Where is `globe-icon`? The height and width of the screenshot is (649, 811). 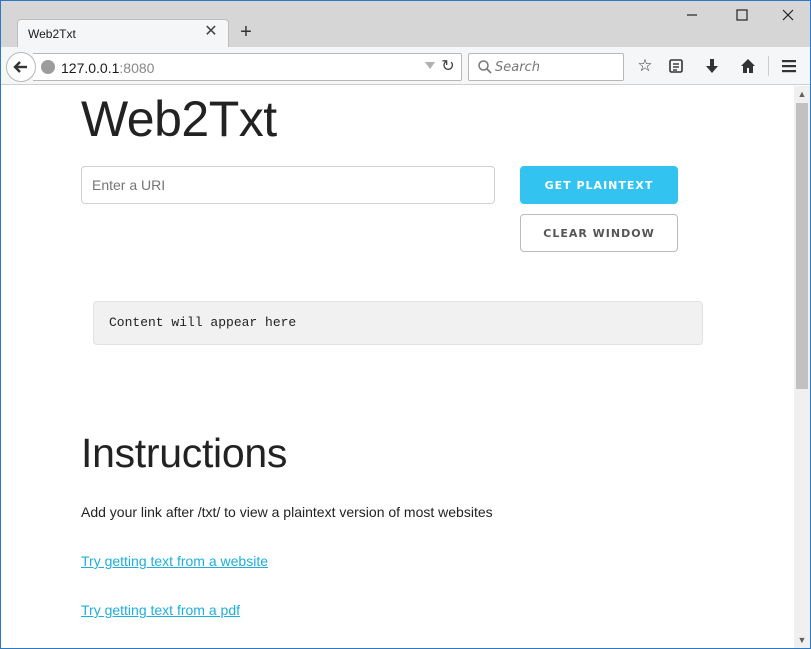 globe-icon is located at coordinates (48, 67).